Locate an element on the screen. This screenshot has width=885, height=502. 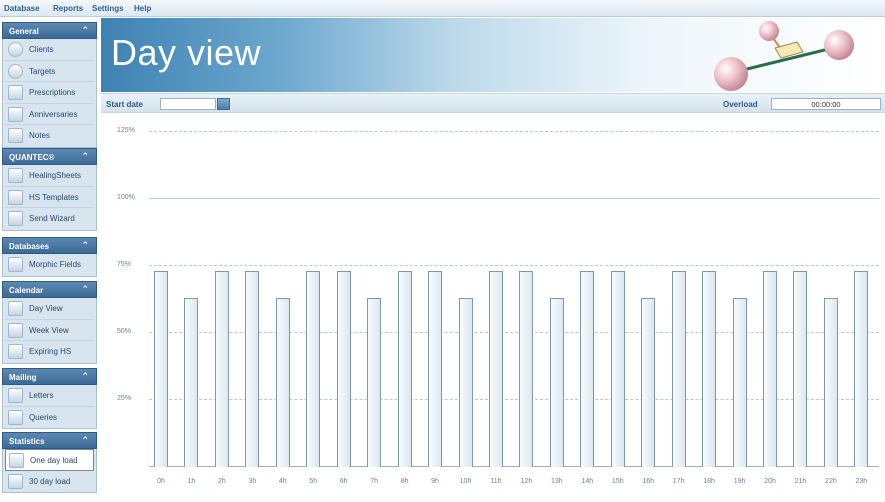
sidebar-item-label: Morphic Fields is located at coordinates (55, 264).